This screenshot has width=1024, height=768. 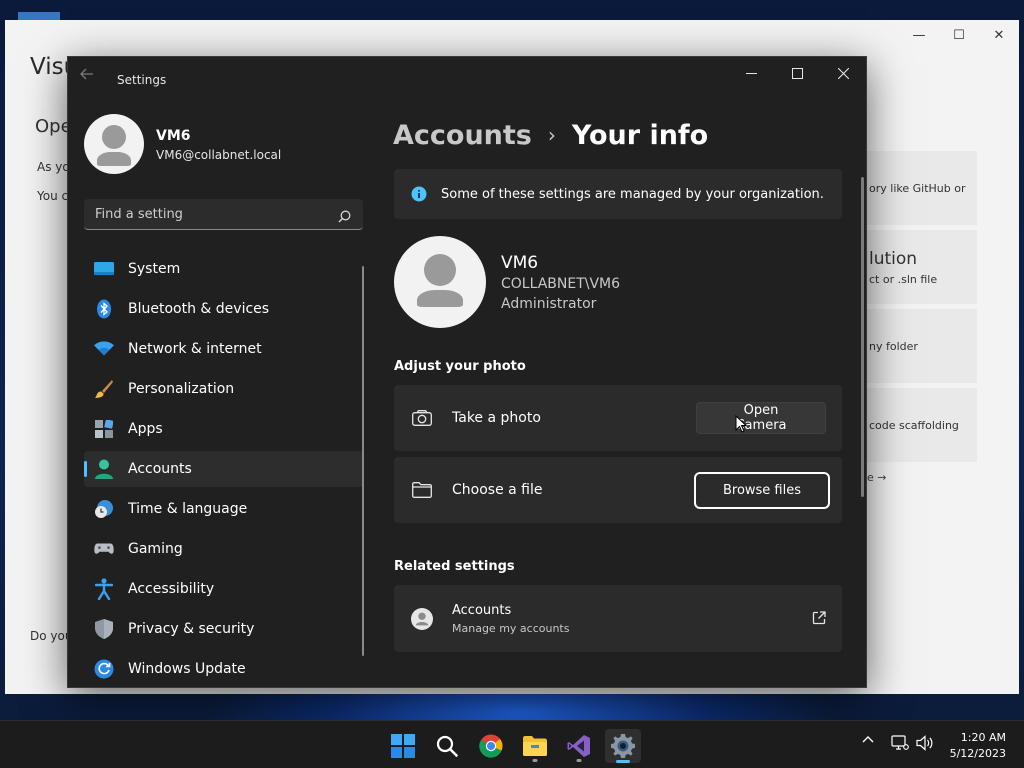 What do you see at coordinates (983, 737) in the screenshot?
I see `clock-time: 1:20 AM` at bounding box center [983, 737].